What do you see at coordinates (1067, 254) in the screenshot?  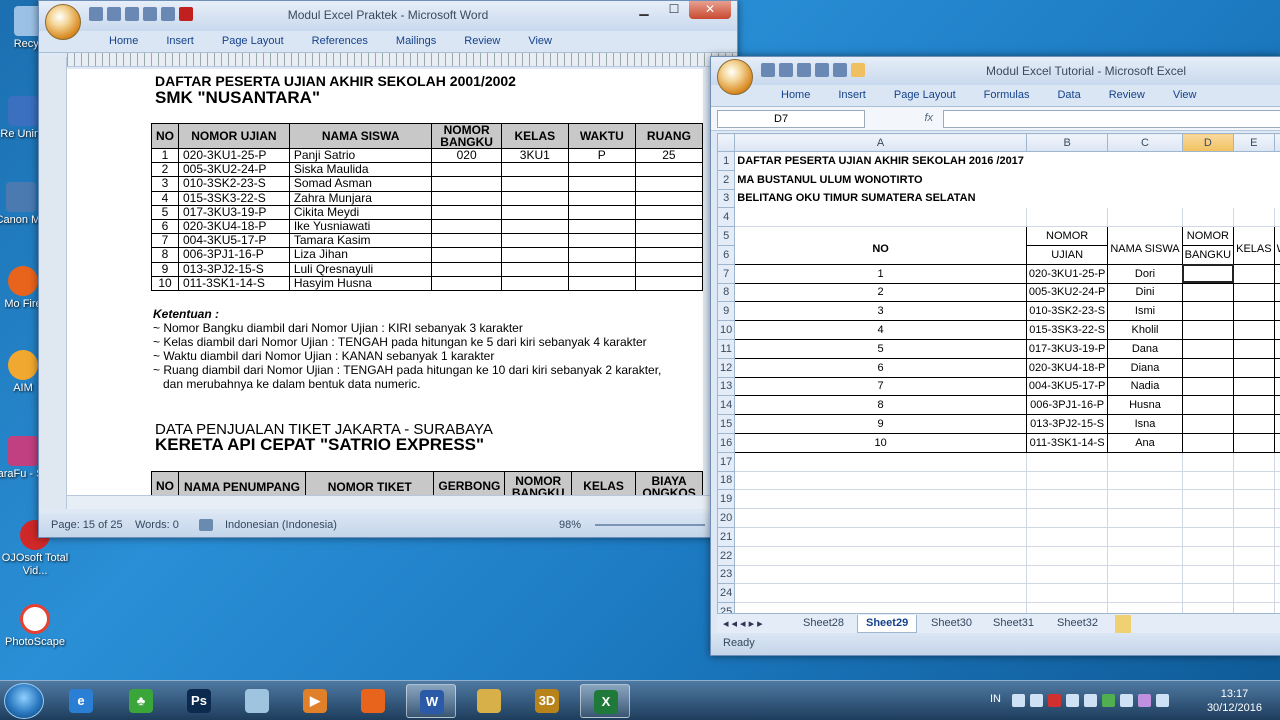 I see `header-nomor-ujian: UJIAN` at bounding box center [1067, 254].